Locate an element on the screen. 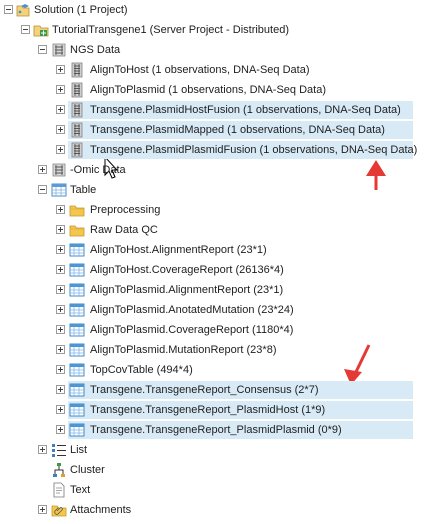 The height and width of the screenshot is (524, 429). table-folder-icon is located at coordinates (59, 190).